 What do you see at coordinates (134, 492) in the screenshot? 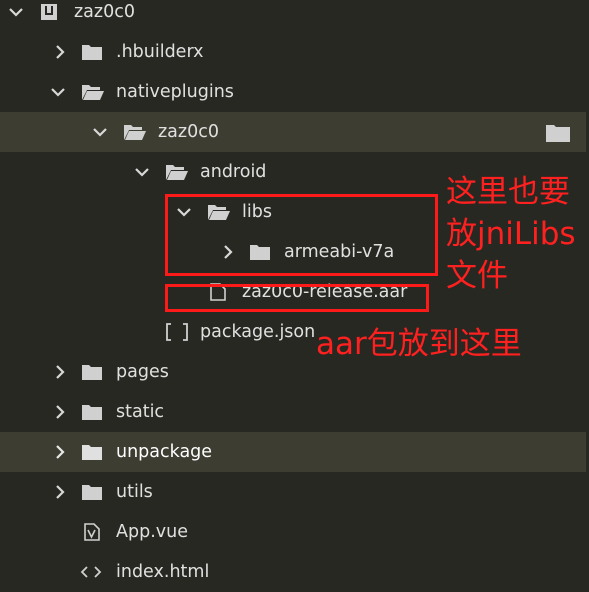
I see `tree-label: utils` at bounding box center [134, 492].